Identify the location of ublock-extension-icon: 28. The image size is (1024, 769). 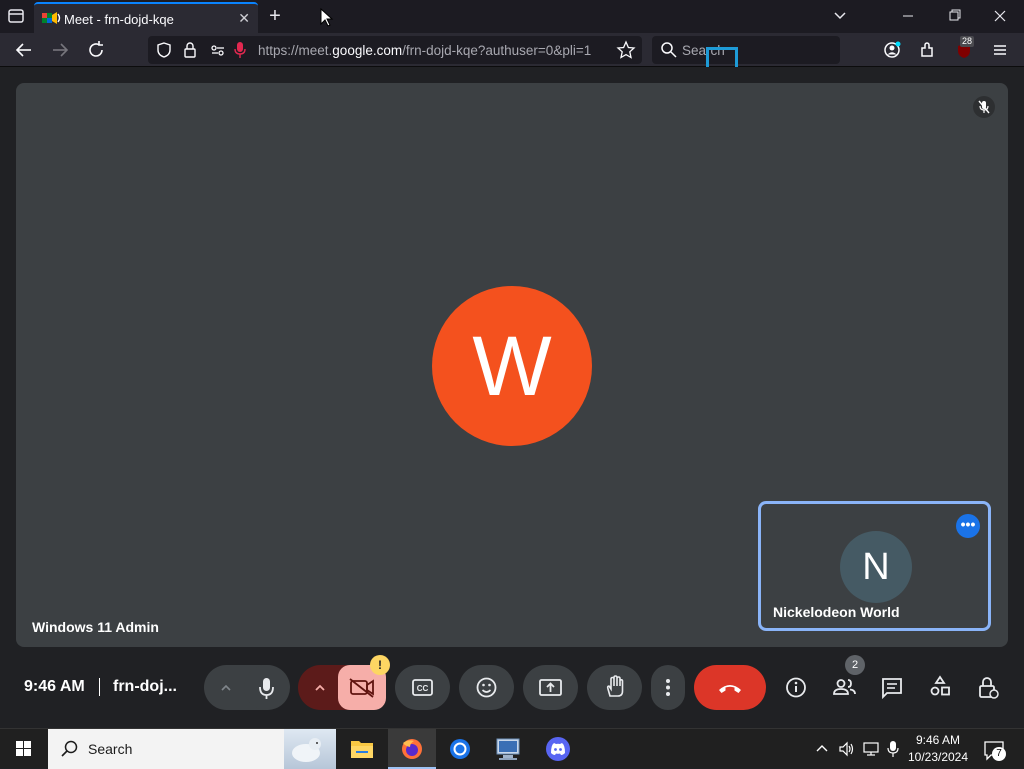
(964, 49).